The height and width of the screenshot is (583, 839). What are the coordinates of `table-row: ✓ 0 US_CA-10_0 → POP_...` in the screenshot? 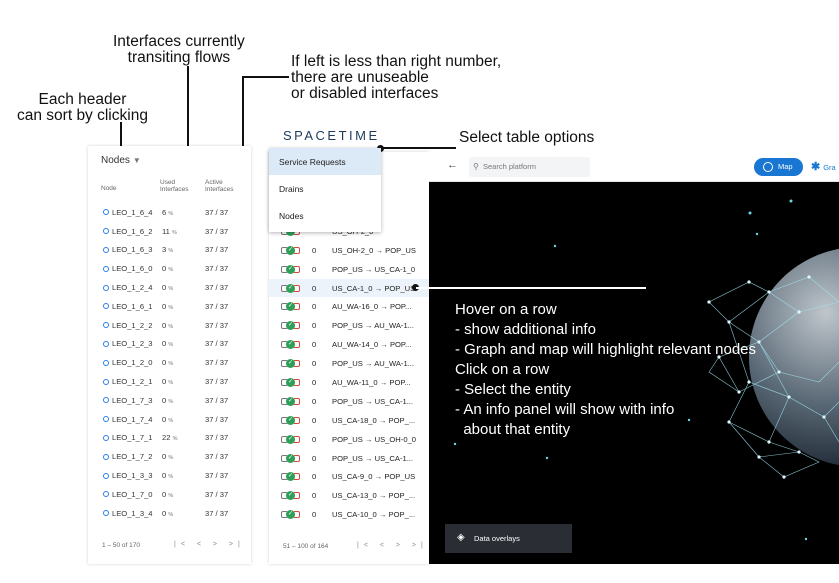 It's located at (349, 514).